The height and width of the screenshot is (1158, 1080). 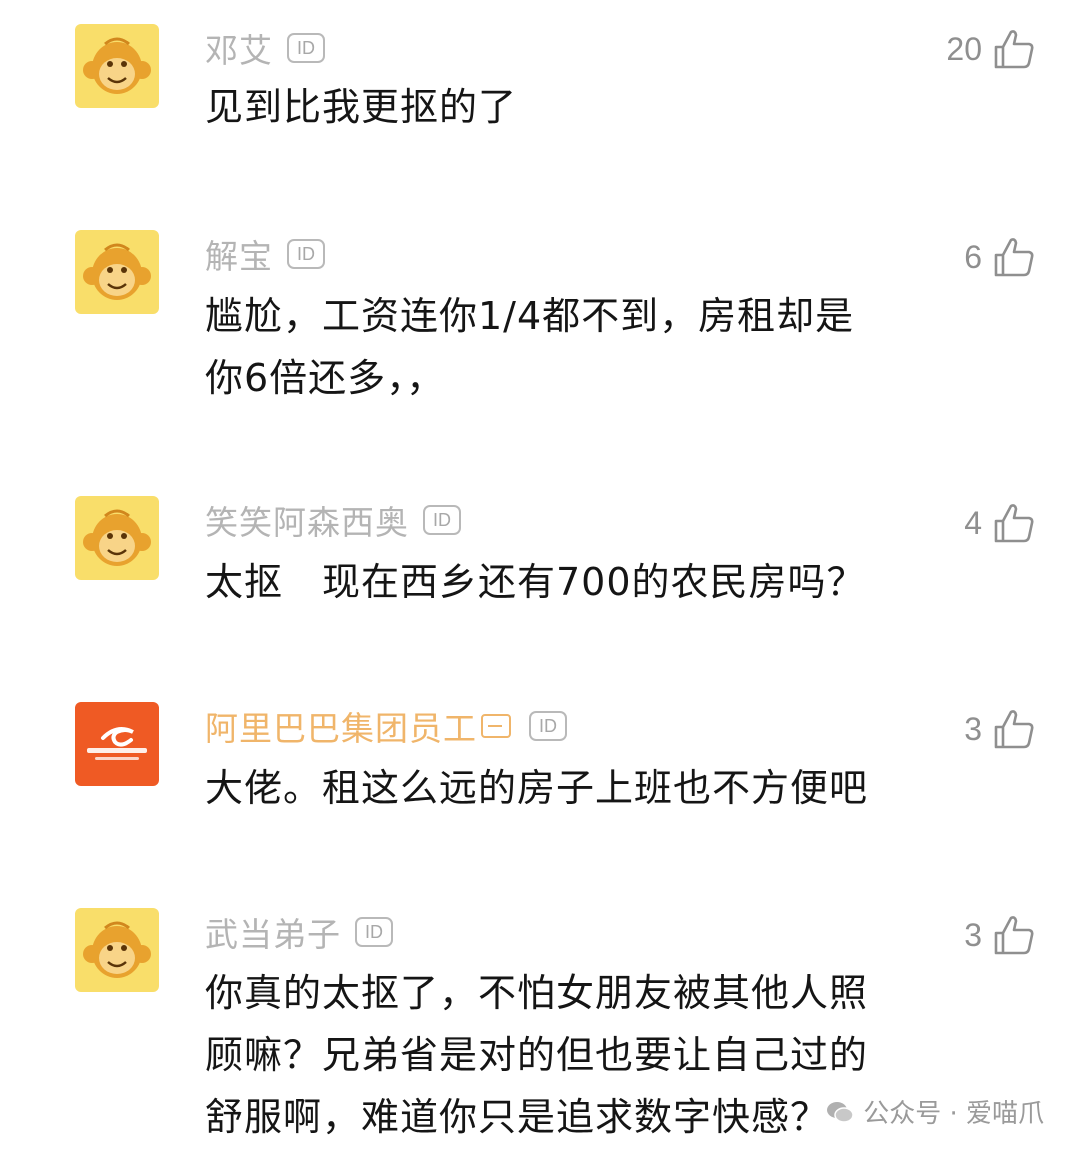 I want to click on wechat-icon, so click(x=840, y=1112).